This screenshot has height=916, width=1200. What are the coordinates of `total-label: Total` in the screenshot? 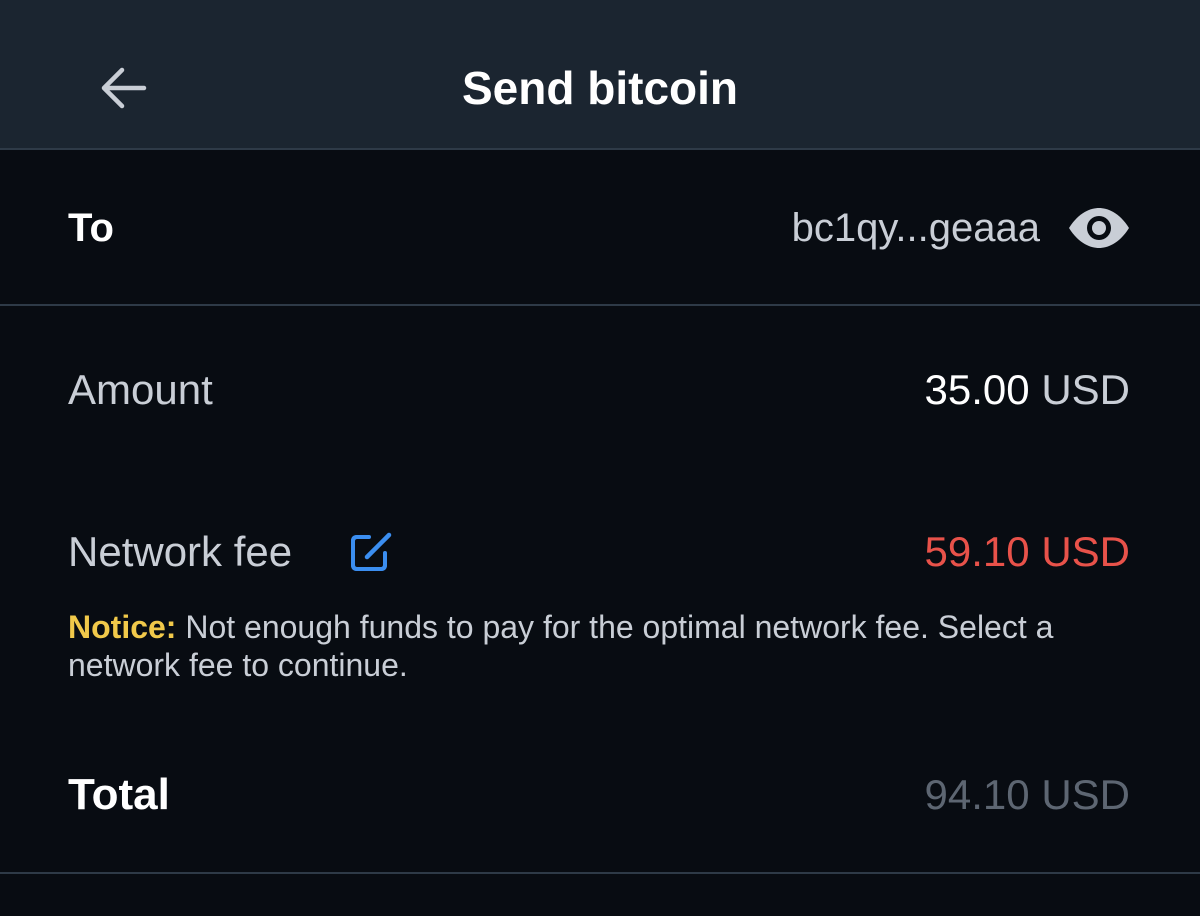 It's located at (119, 794).